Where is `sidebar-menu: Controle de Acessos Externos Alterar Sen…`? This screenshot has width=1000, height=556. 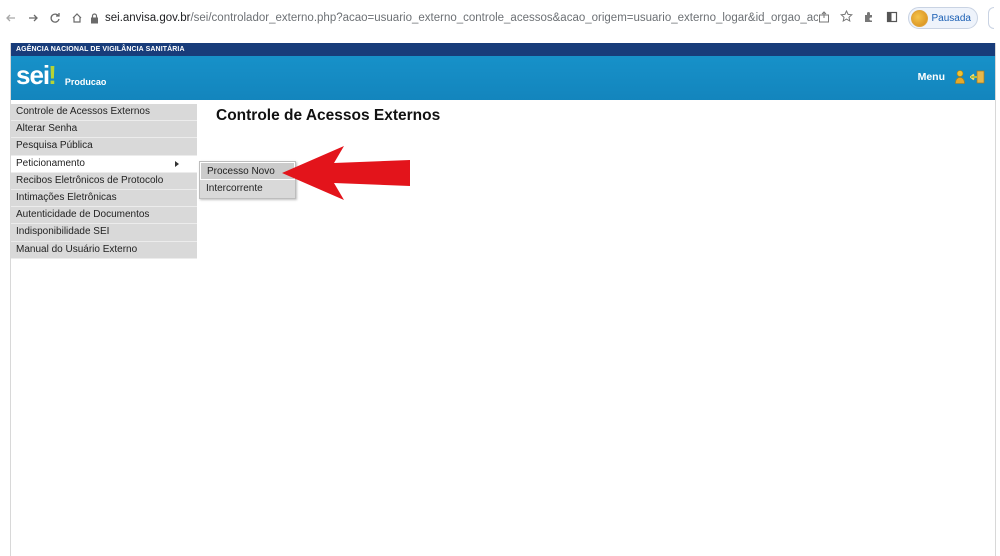
sidebar-menu: Controle de Acessos Externos Alterar Sen… is located at coordinates (104, 181).